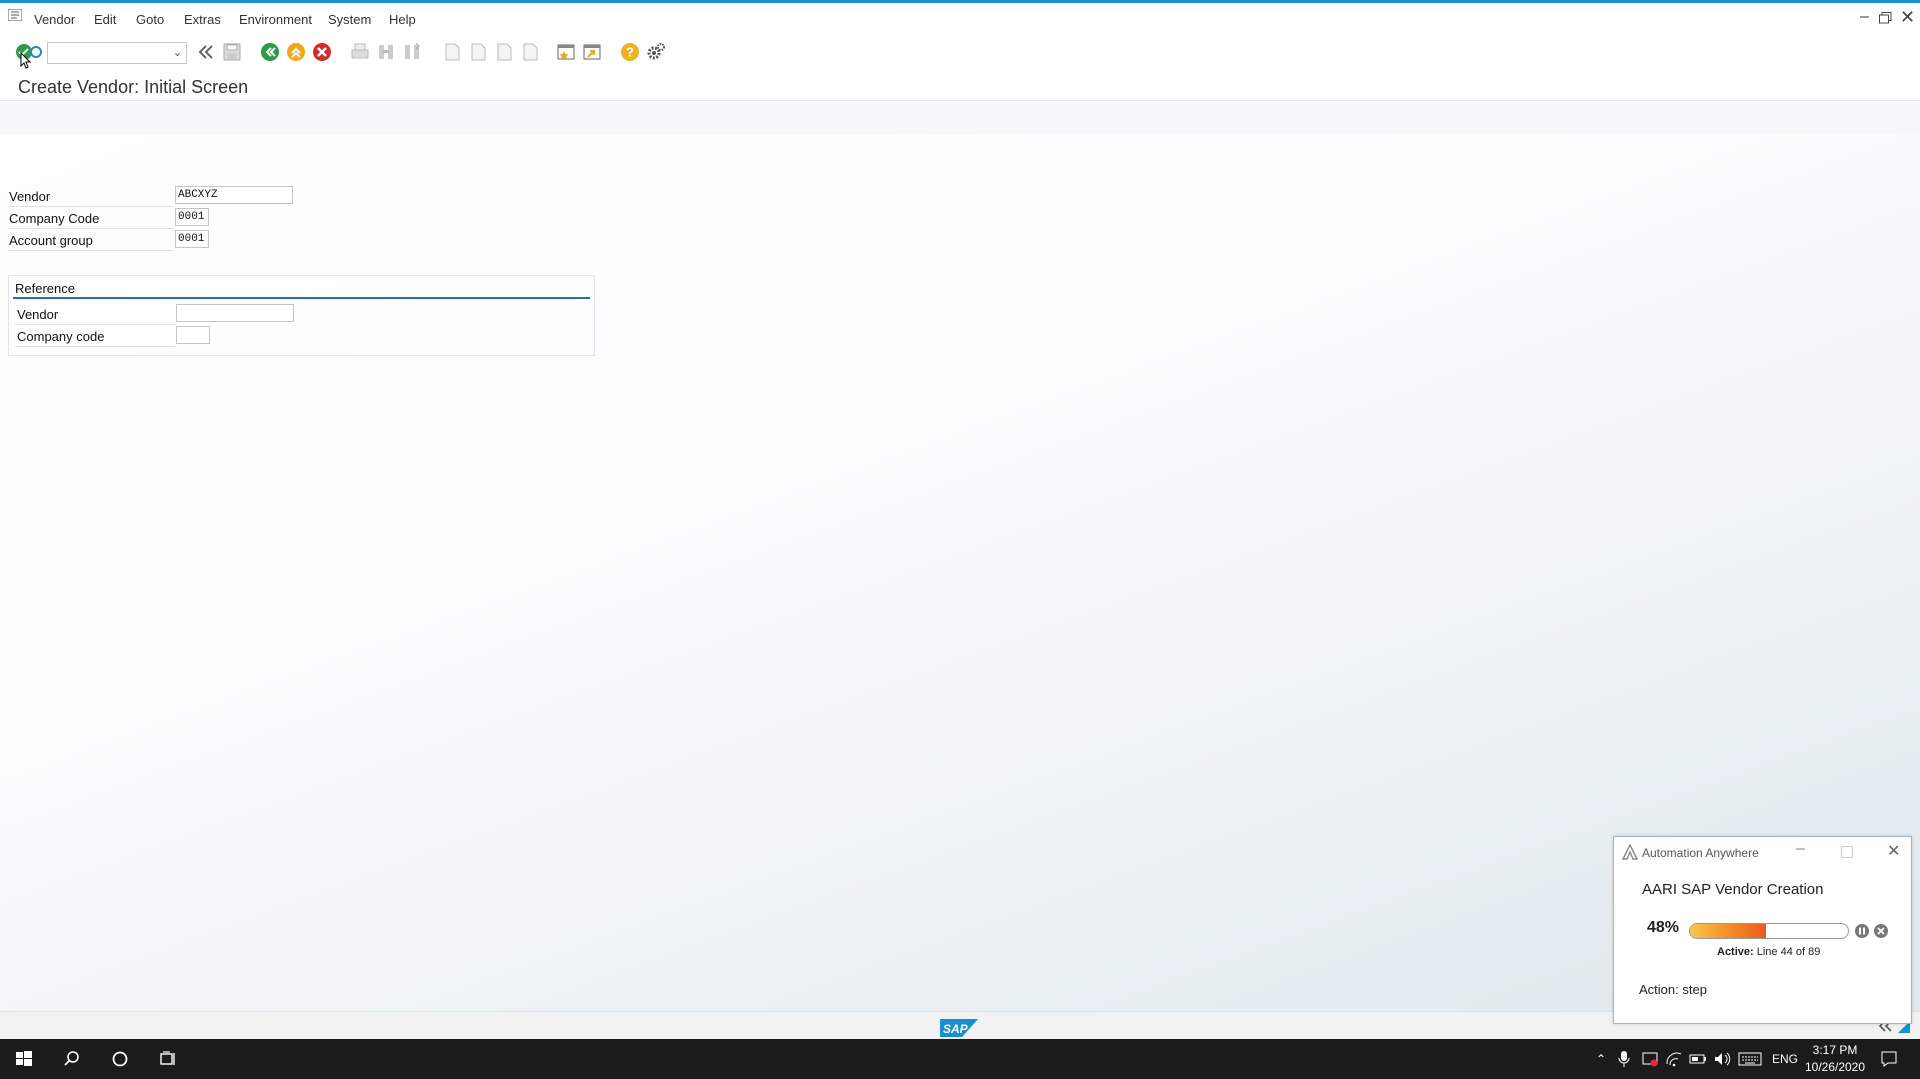  Describe the element at coordinates (54, 218) in the screenshot. I see `company-code-label: Company Code` at that location.